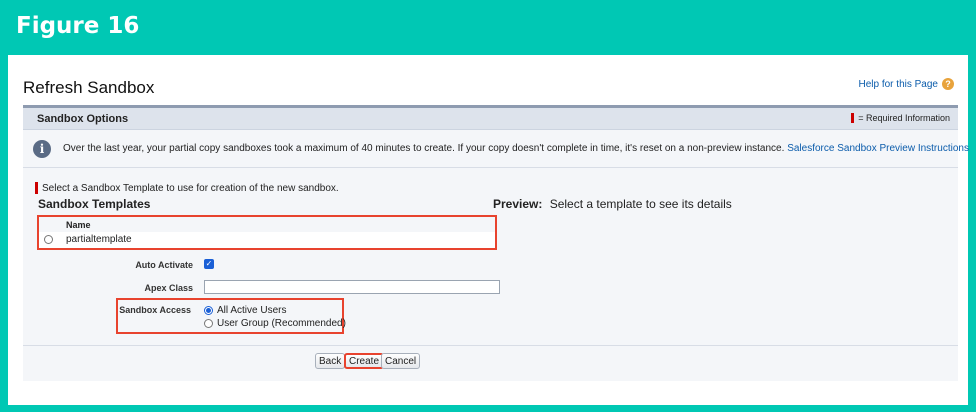  Describe the element at coordinates (208, 323) in the screenshot. I see `radio-icon` at that location.